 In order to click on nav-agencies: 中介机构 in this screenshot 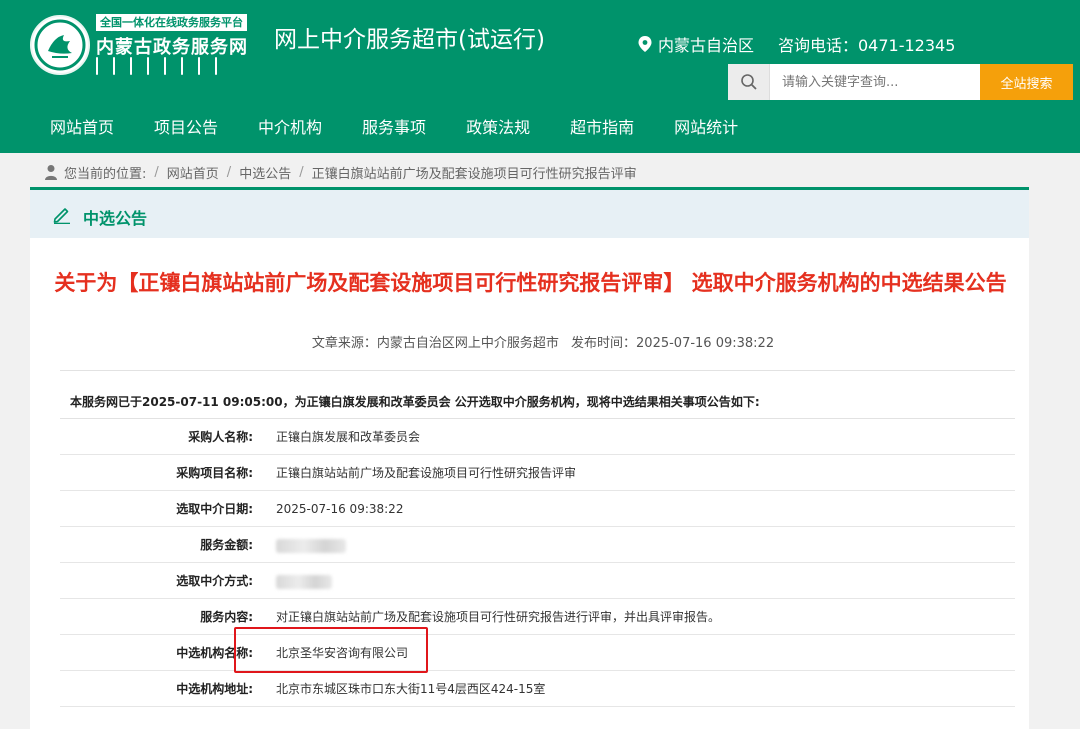, I will do `click(290, 128)`.